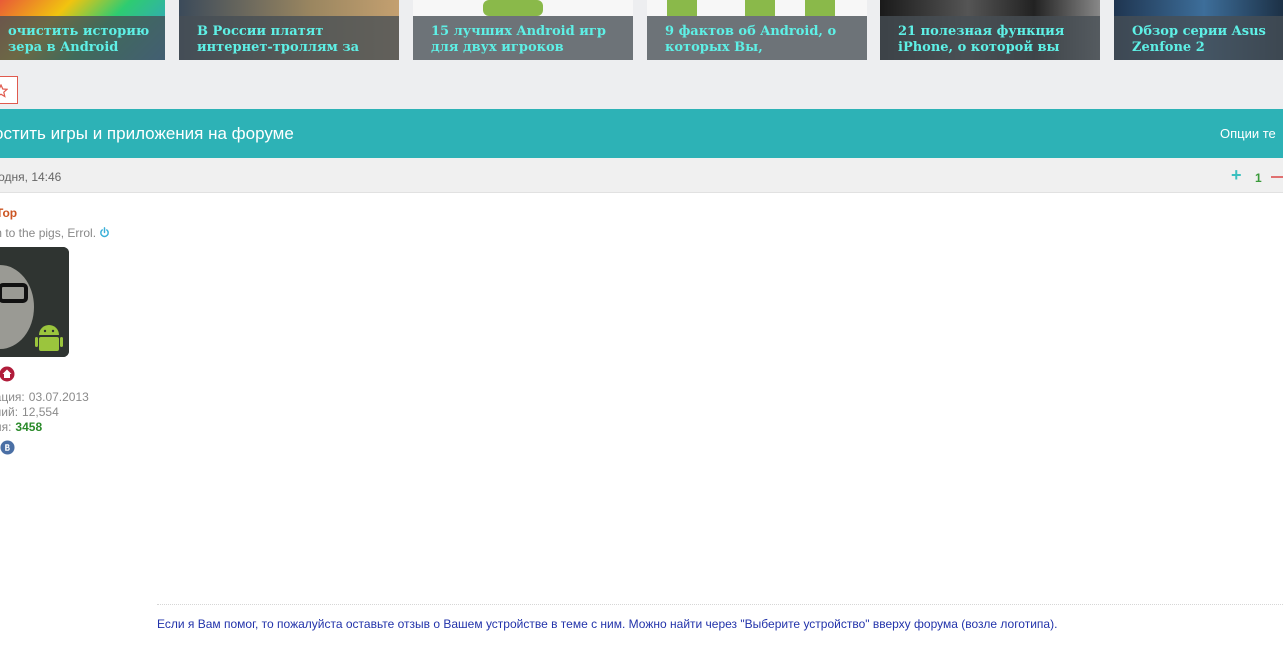  Describe the element at coordinates (1277, 177) in the screenshot. I see `vote-minus-button` at that location.